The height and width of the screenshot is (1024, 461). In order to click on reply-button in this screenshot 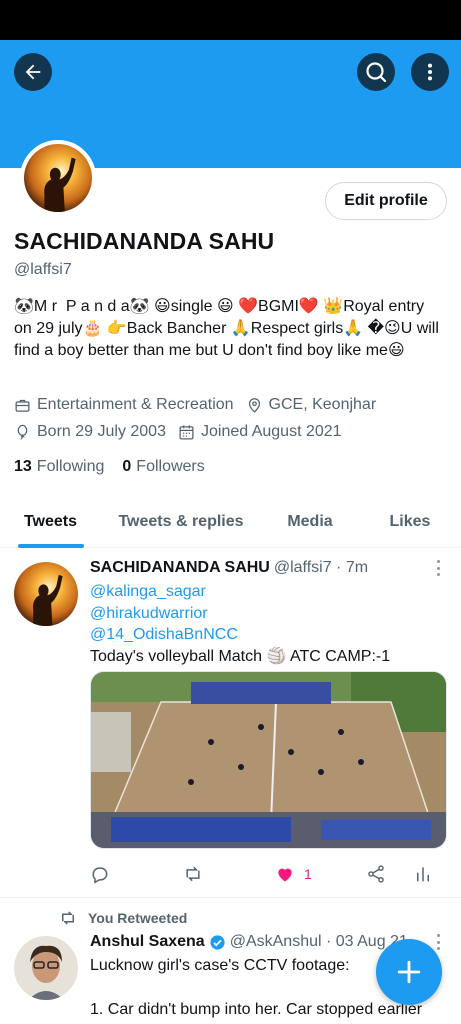, I will do `click(100, 874)`.